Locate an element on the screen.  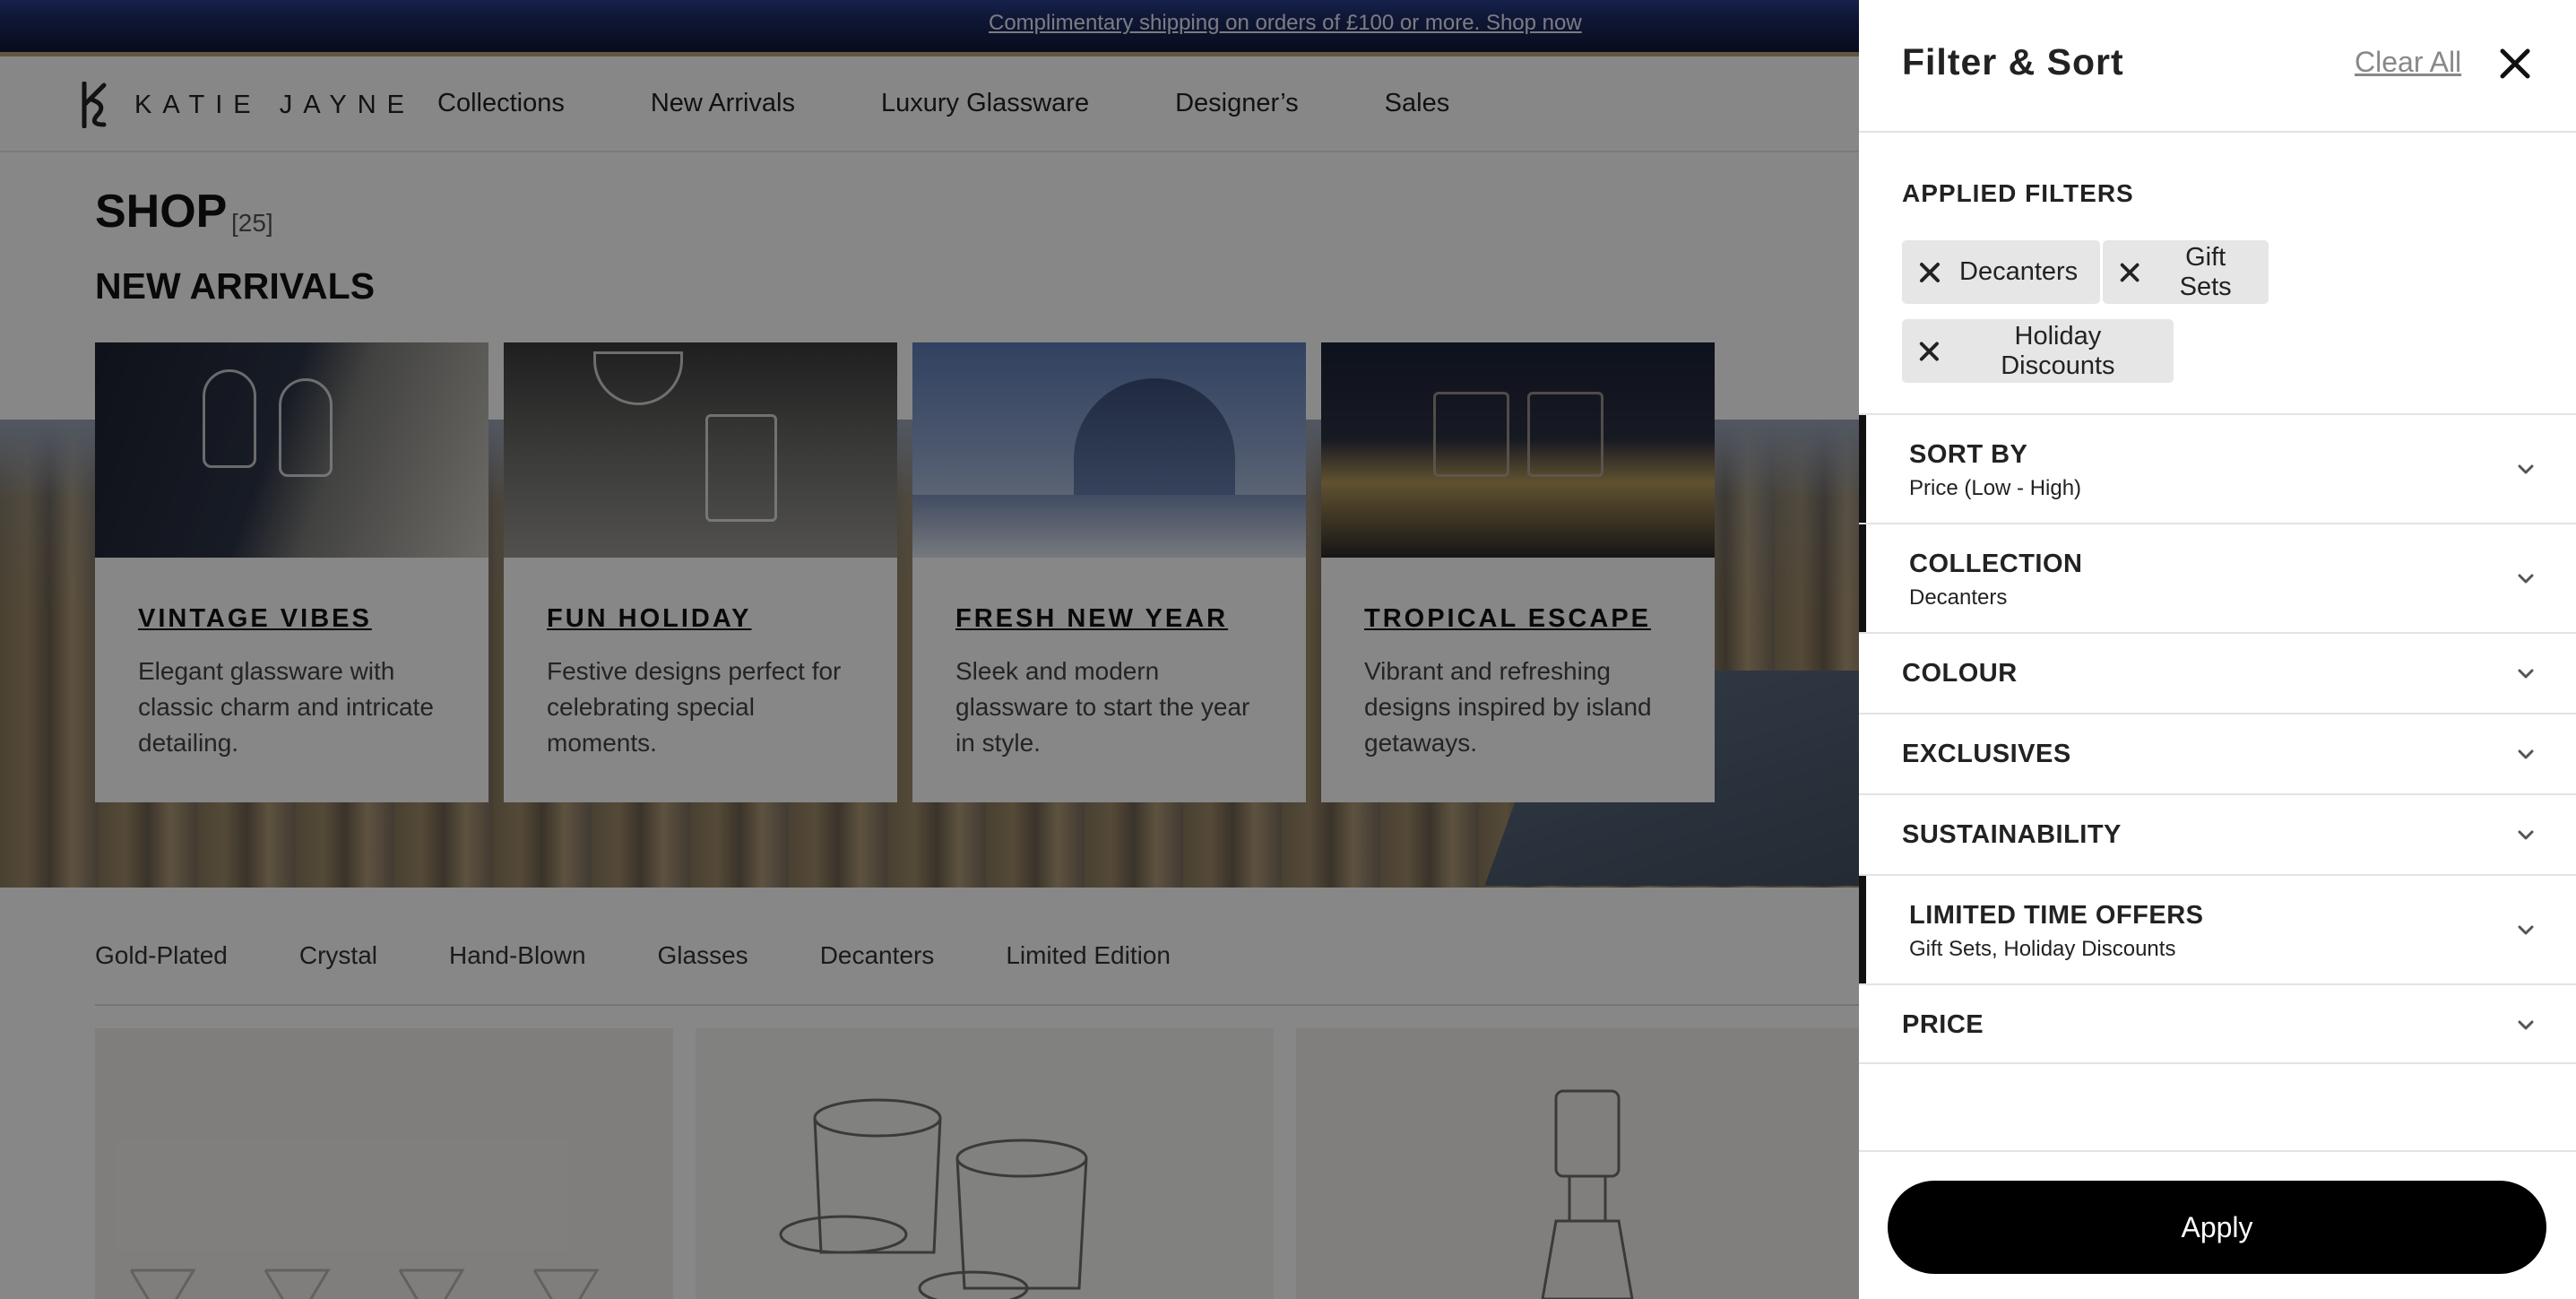
filter-chip-gift-sets: Gift Sets is located at coordinates (2186, 272).